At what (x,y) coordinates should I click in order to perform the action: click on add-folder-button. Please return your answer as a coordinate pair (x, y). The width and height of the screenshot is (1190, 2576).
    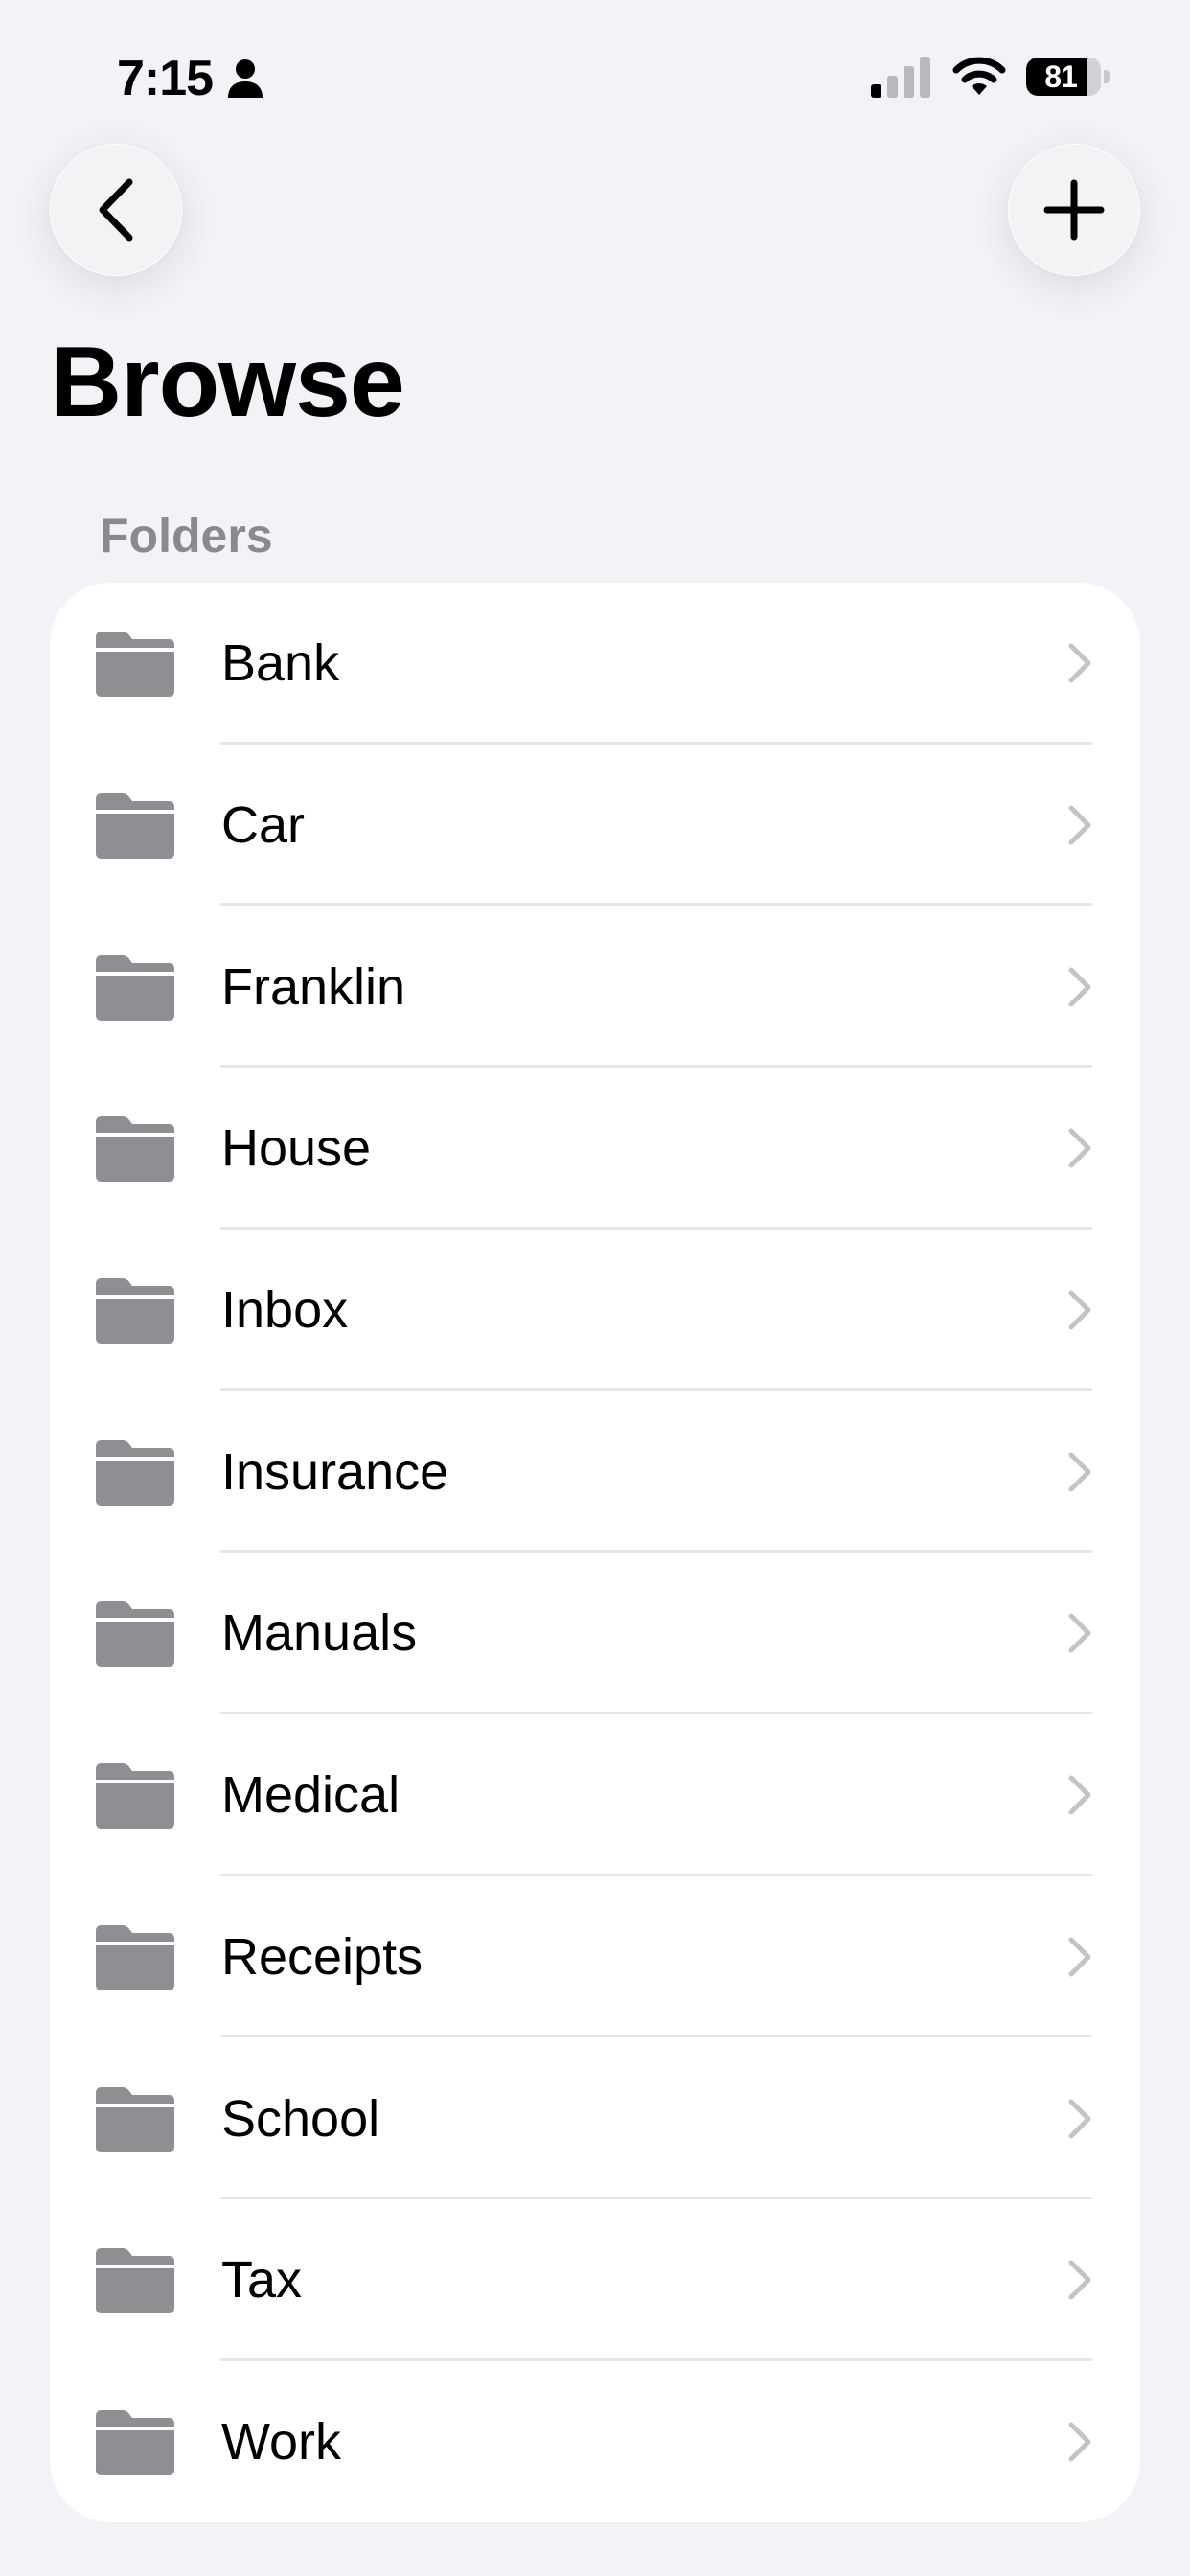
    Looking at the image, I should click on (1074, 210).